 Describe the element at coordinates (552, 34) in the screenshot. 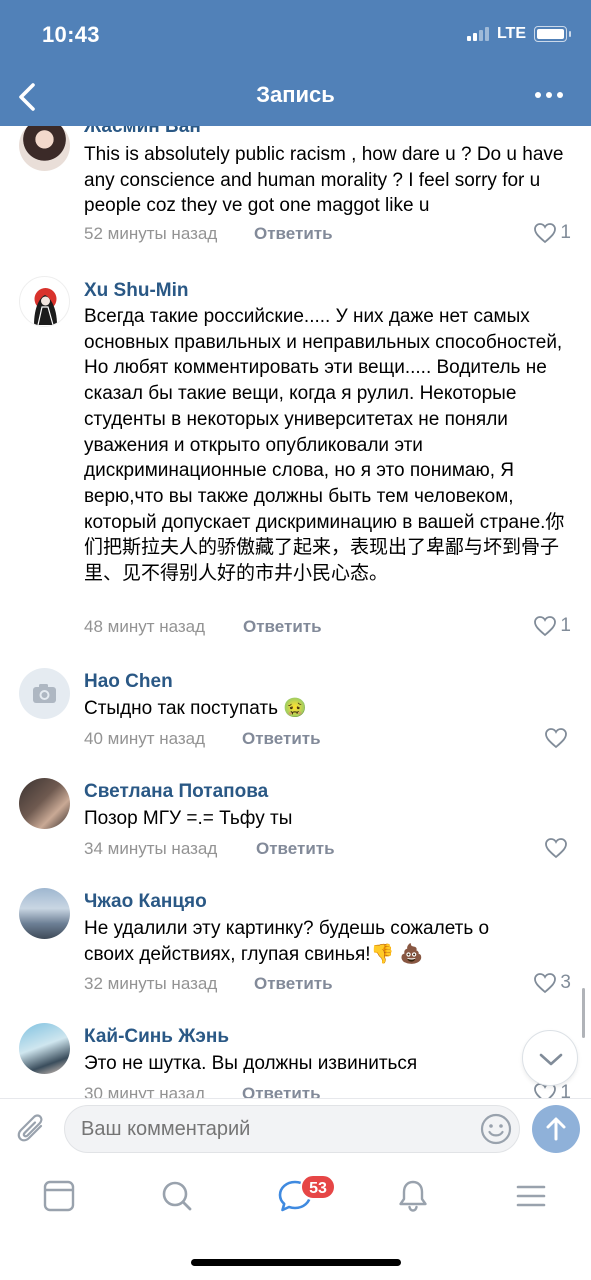

I see `battery-icon` at that location.